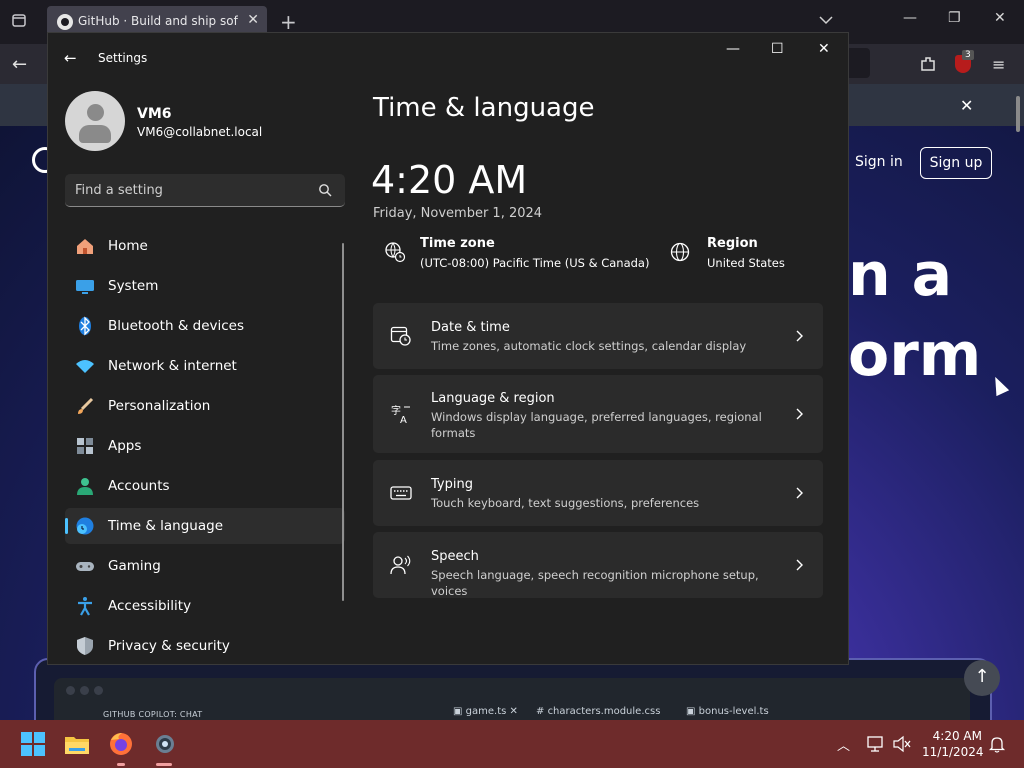 The height and width of the screenshot is (768, 1024). I want to click on search-input, so click(190, 190).